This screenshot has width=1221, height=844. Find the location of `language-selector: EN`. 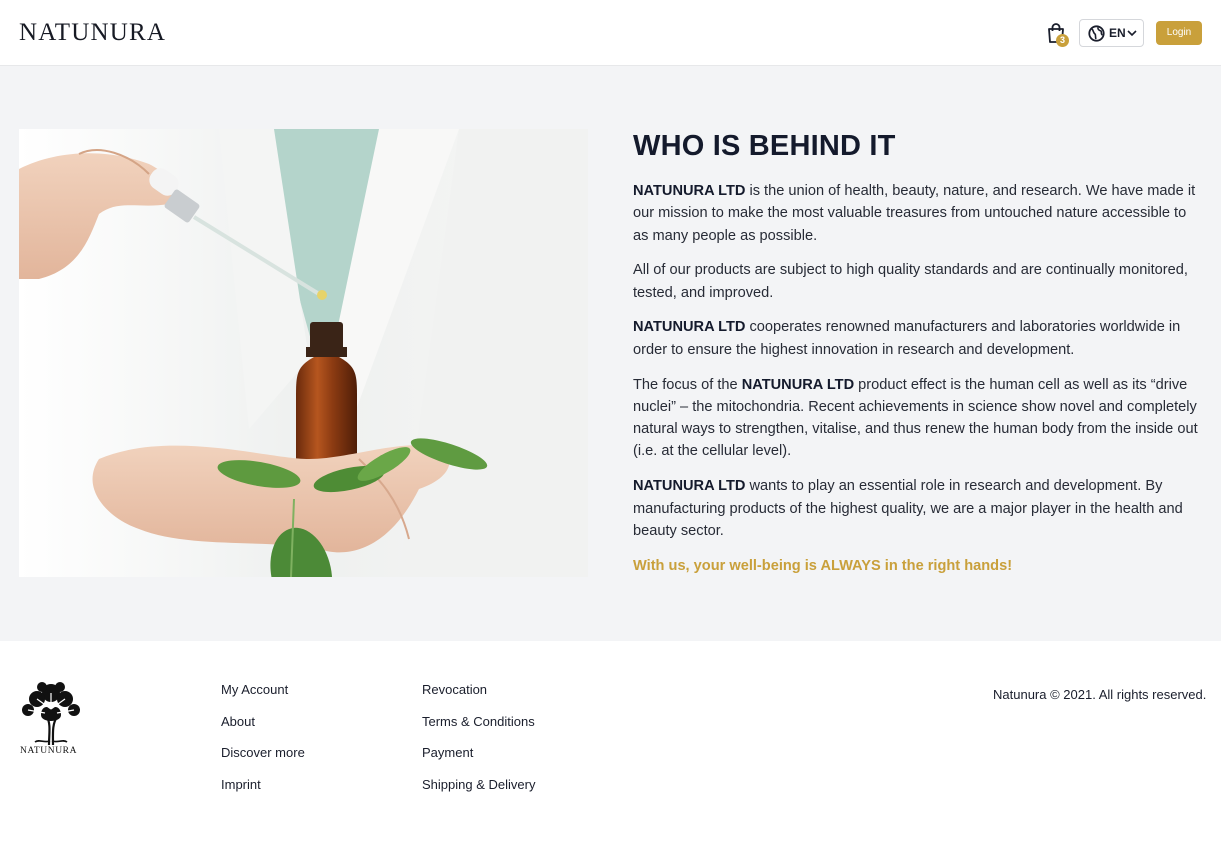

language-selector: EN is located at coordinates (1111, 33).